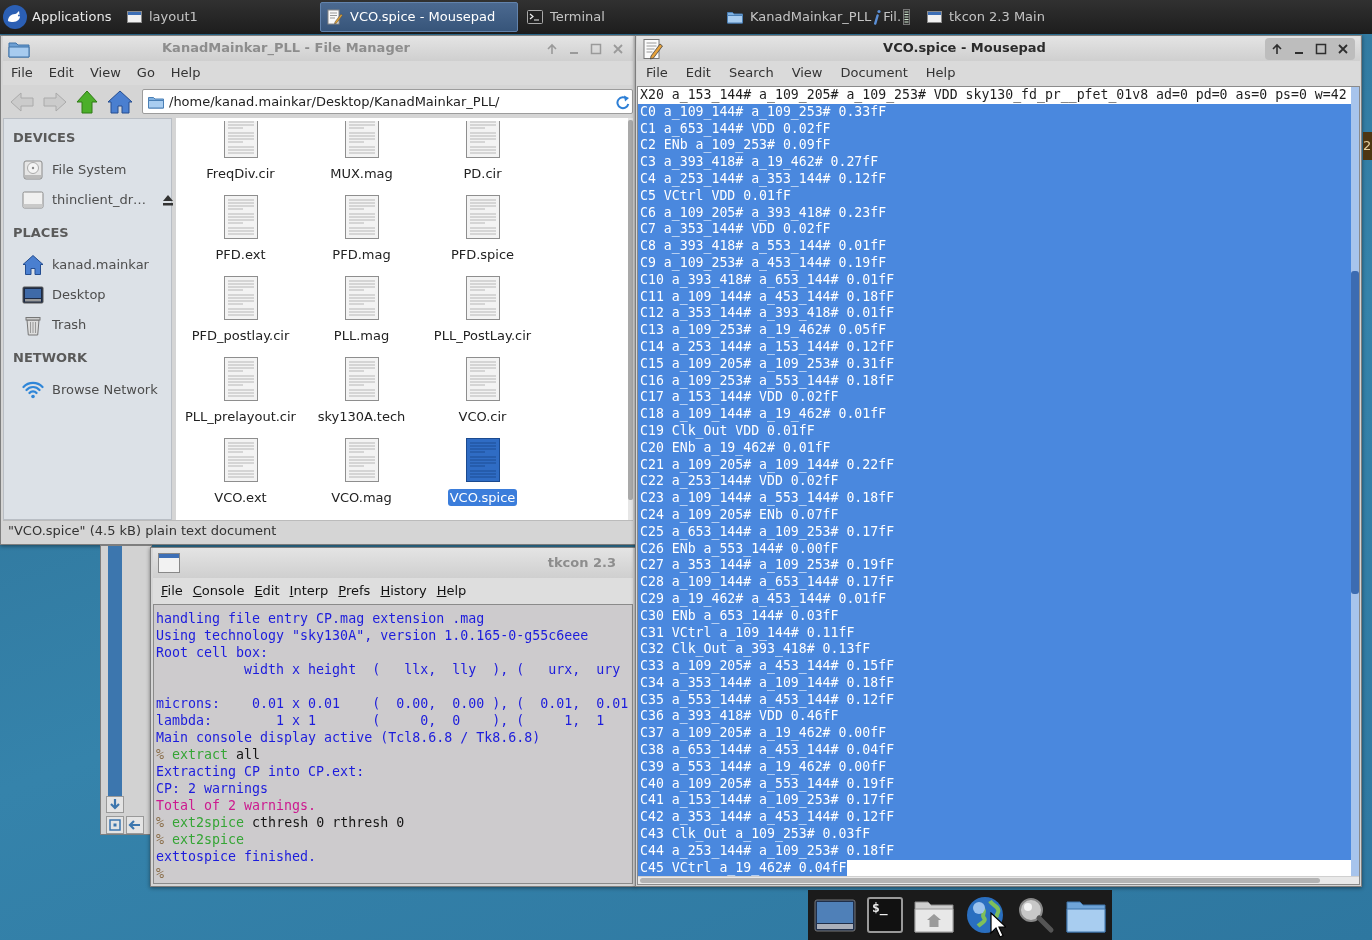 This screenshot has width=1372, height=940. What do you see at coordinates (87, 101) in the screenshot?
I see `up-arrow-icon` at bounding box center [87, 101].